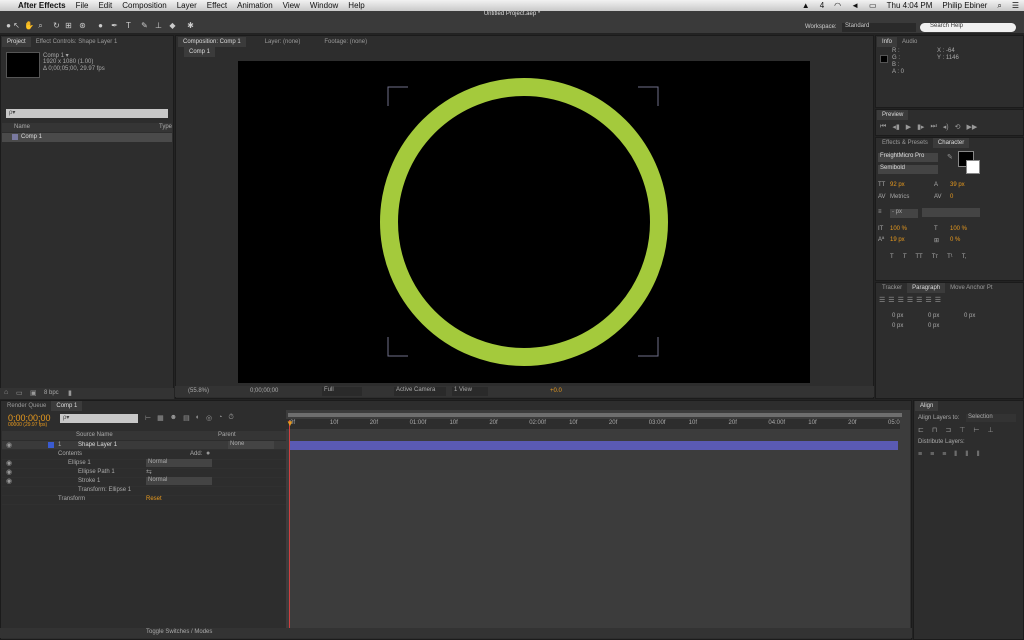  Describe the element at coordinates (56, 25) in the screenshot. I see `rotate-tool-icon: ↻` at that location.